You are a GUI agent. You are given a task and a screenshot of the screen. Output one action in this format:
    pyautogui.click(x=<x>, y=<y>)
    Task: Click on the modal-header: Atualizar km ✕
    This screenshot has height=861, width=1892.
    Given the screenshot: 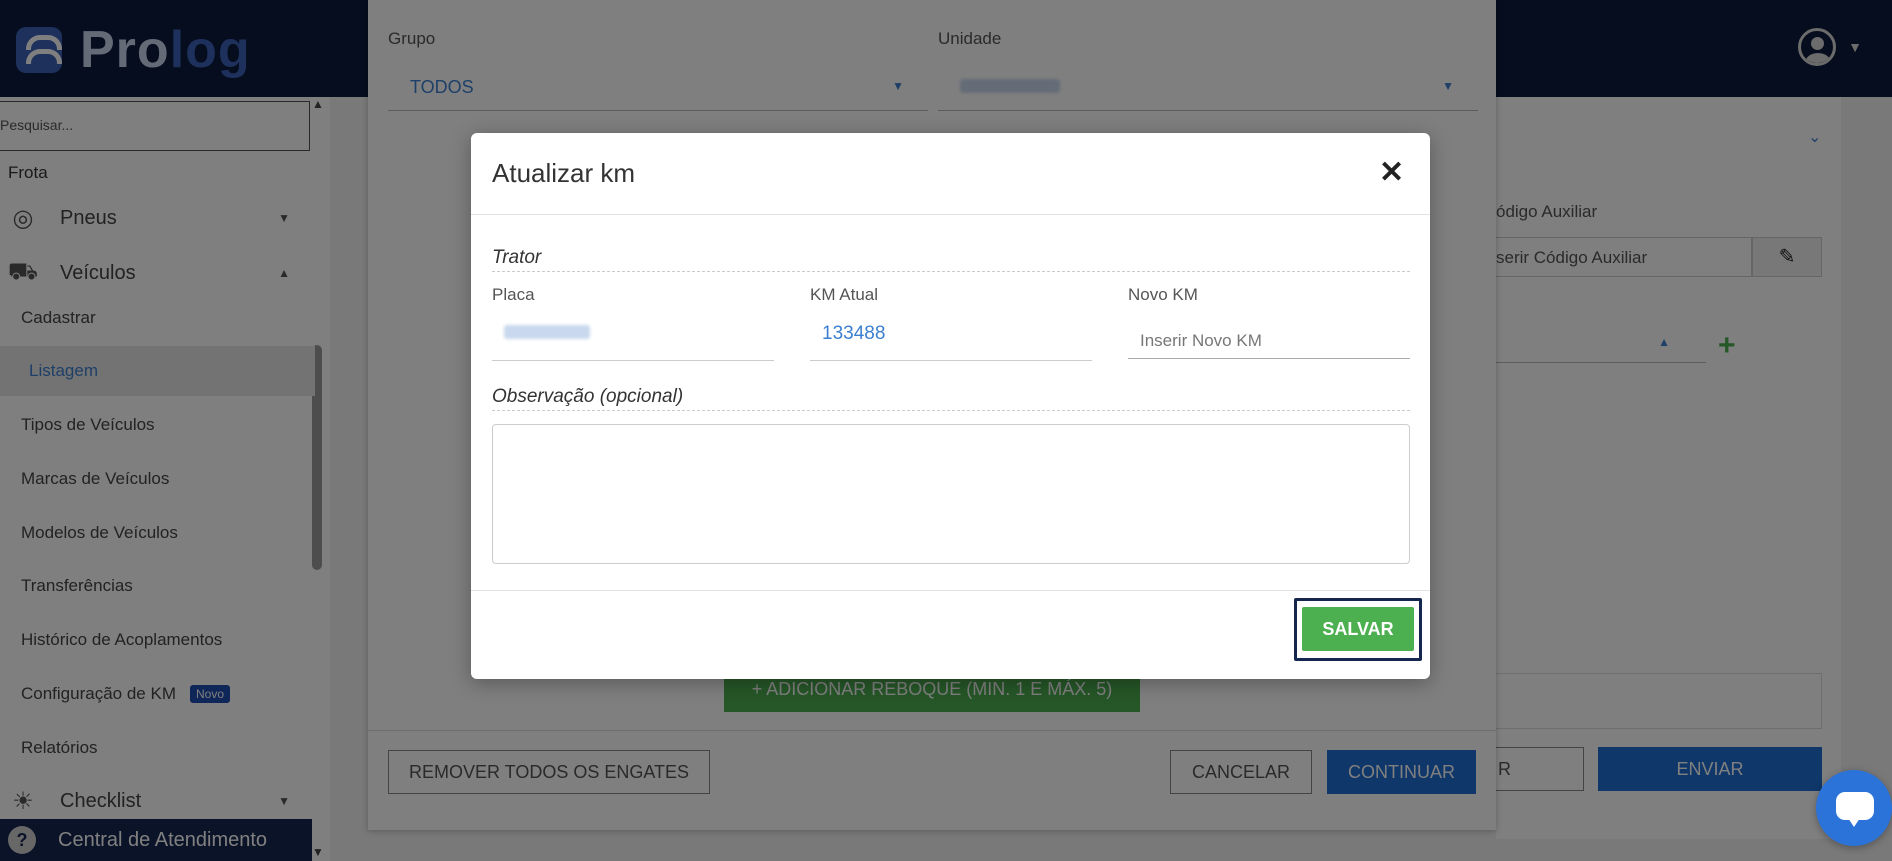 What is the action you would take?
    pyautogui.click(x=950, y=174)
    